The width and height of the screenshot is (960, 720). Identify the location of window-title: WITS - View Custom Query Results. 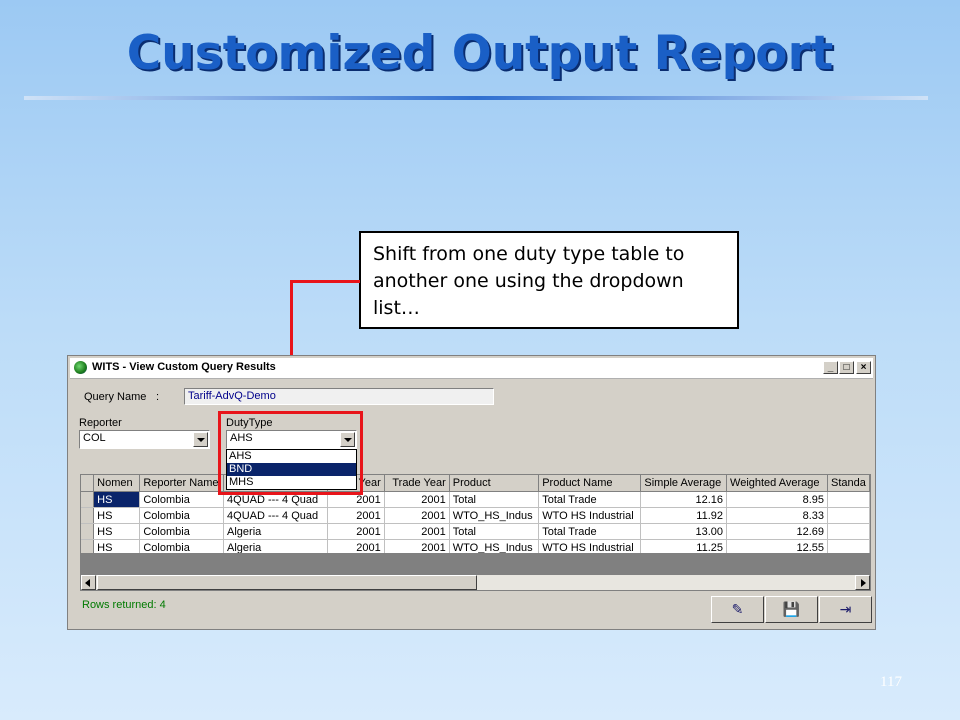
(184, 367).